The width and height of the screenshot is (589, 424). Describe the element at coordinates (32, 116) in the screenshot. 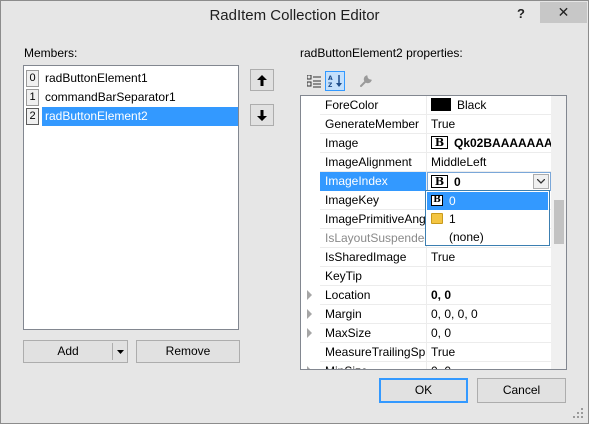

I see `member-index: 2` at that location.